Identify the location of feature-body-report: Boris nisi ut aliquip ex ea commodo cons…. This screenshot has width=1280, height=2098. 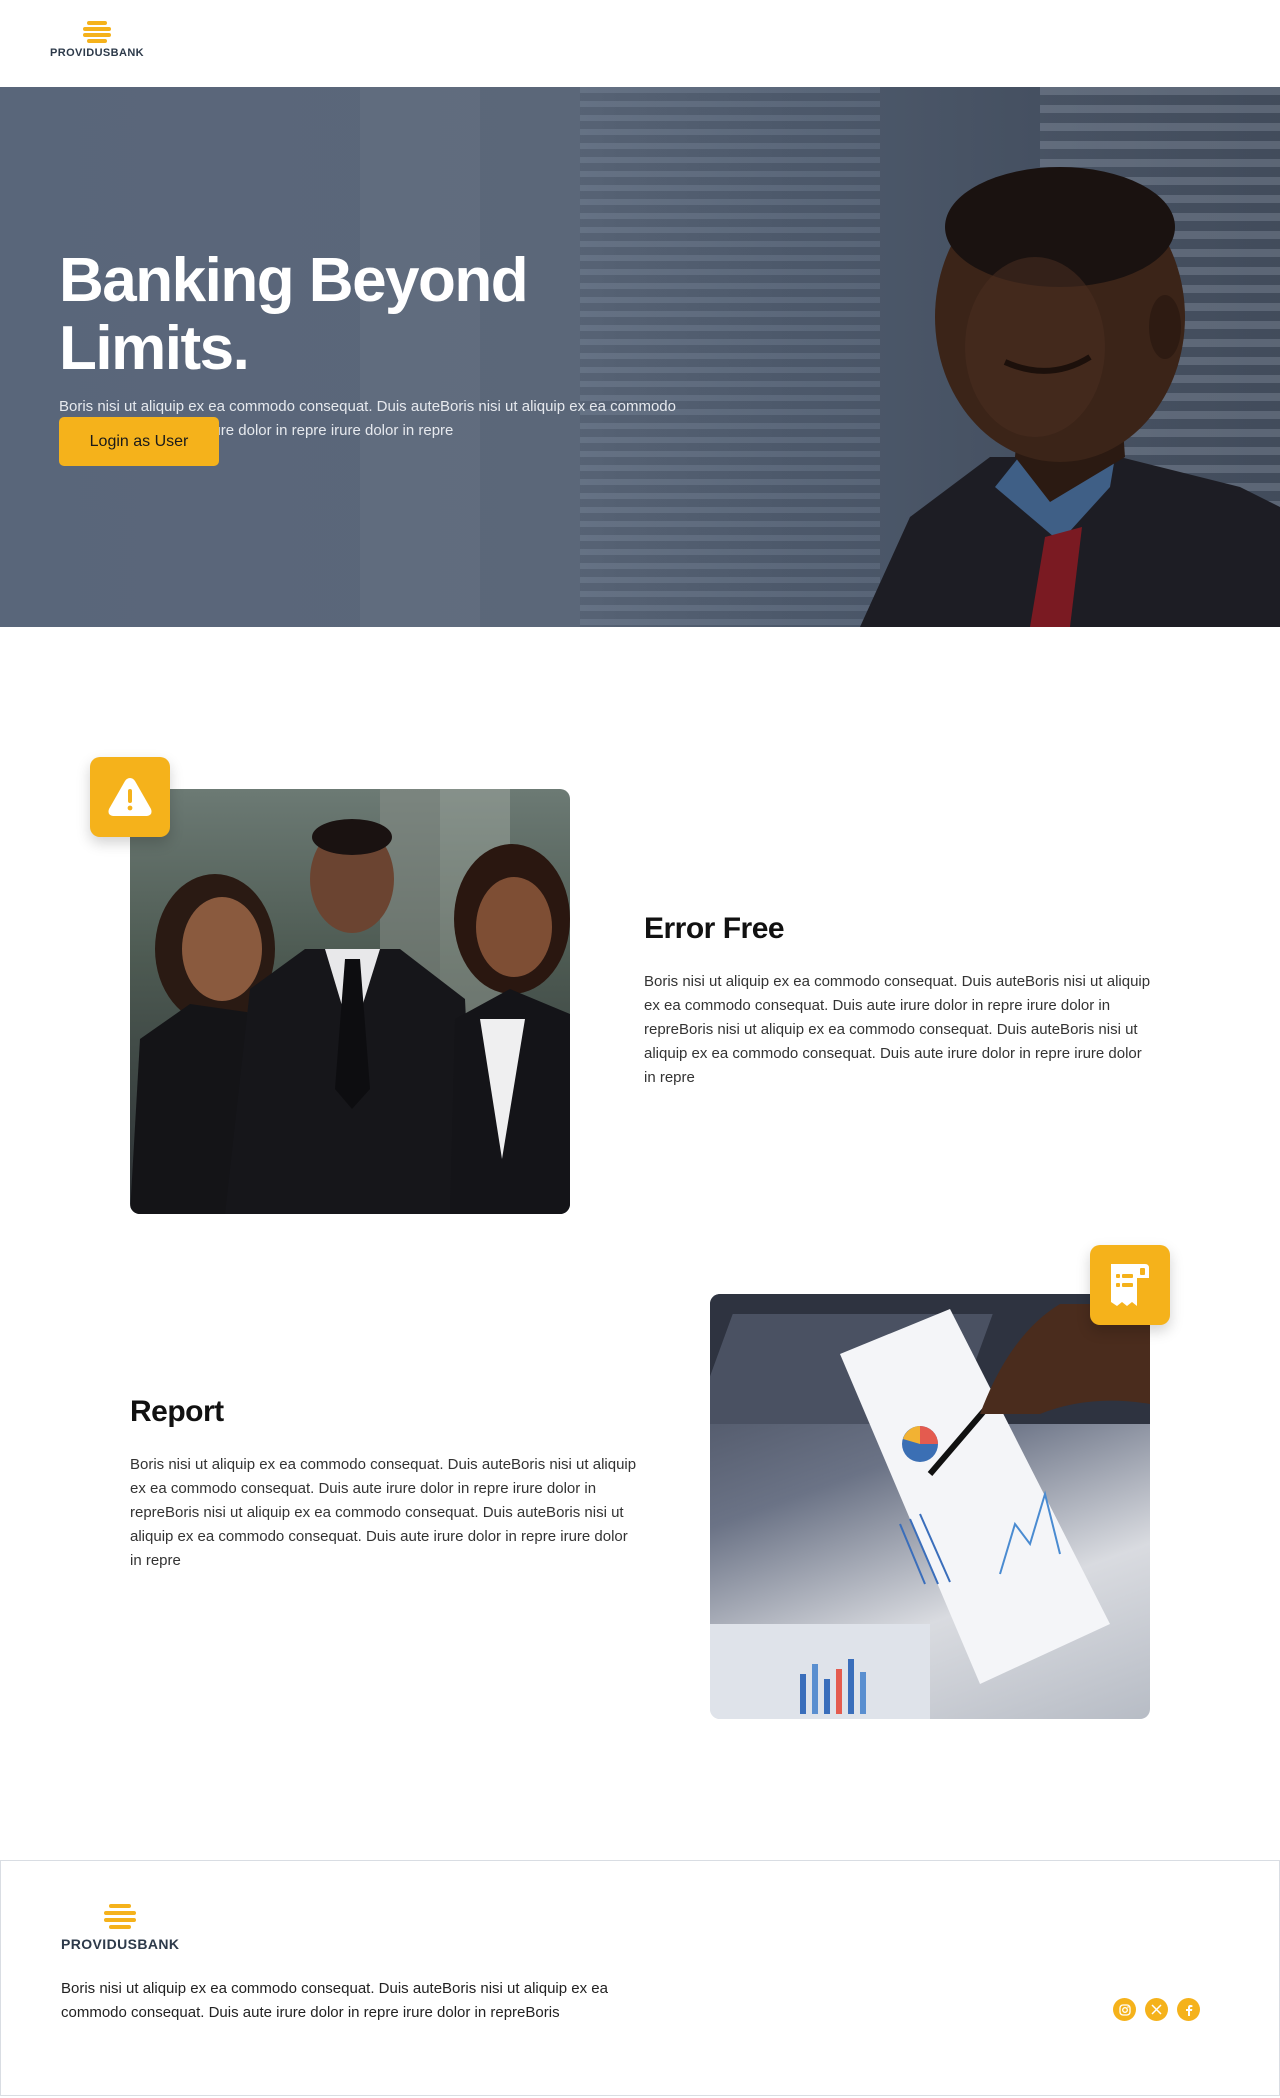
(383, 1512).